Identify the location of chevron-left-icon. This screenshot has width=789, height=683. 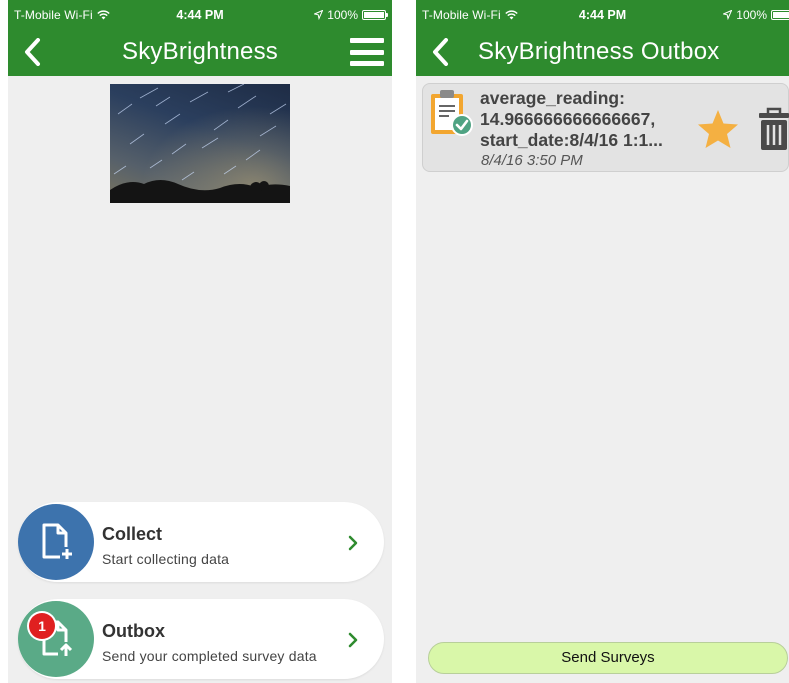
(440, 52).